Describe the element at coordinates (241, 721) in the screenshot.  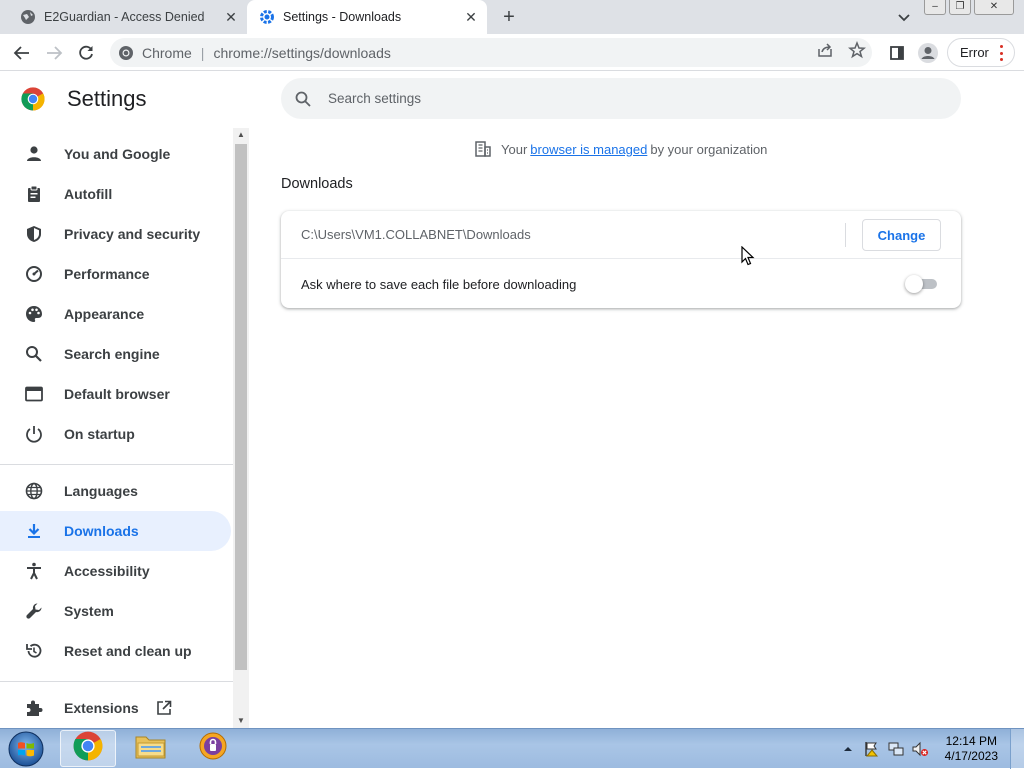
I see `scroll-down-arrow-icon: ▼` at that location.